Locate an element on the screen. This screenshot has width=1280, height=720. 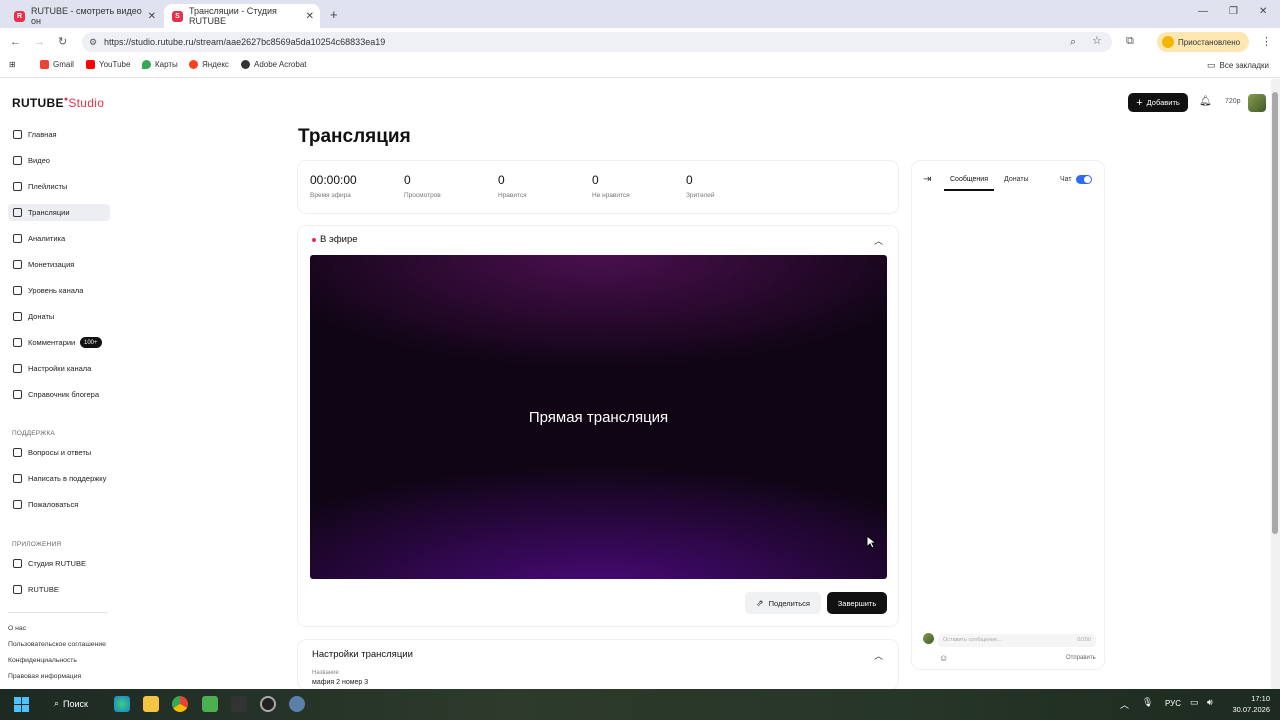
network-icon: ▭ is located at coordinates (1194, 702).